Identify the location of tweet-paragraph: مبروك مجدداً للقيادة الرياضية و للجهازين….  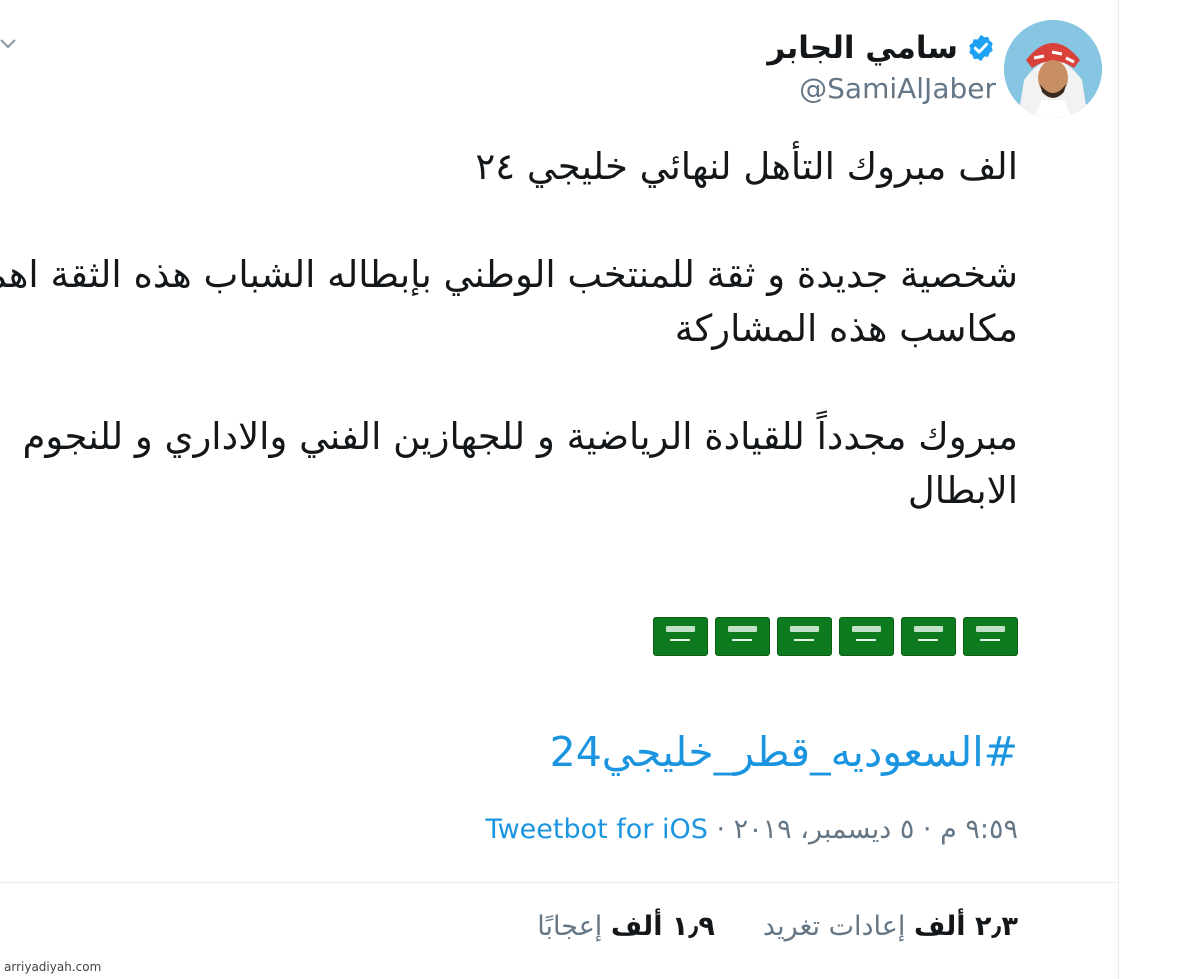
(520, 463).